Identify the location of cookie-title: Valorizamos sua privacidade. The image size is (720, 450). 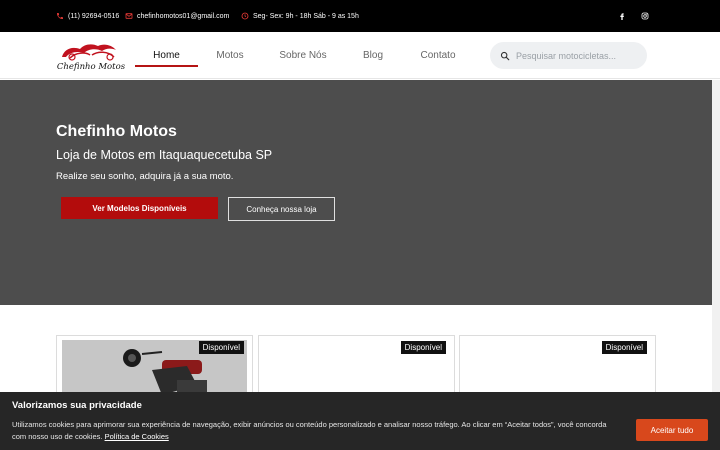
(77, 405).